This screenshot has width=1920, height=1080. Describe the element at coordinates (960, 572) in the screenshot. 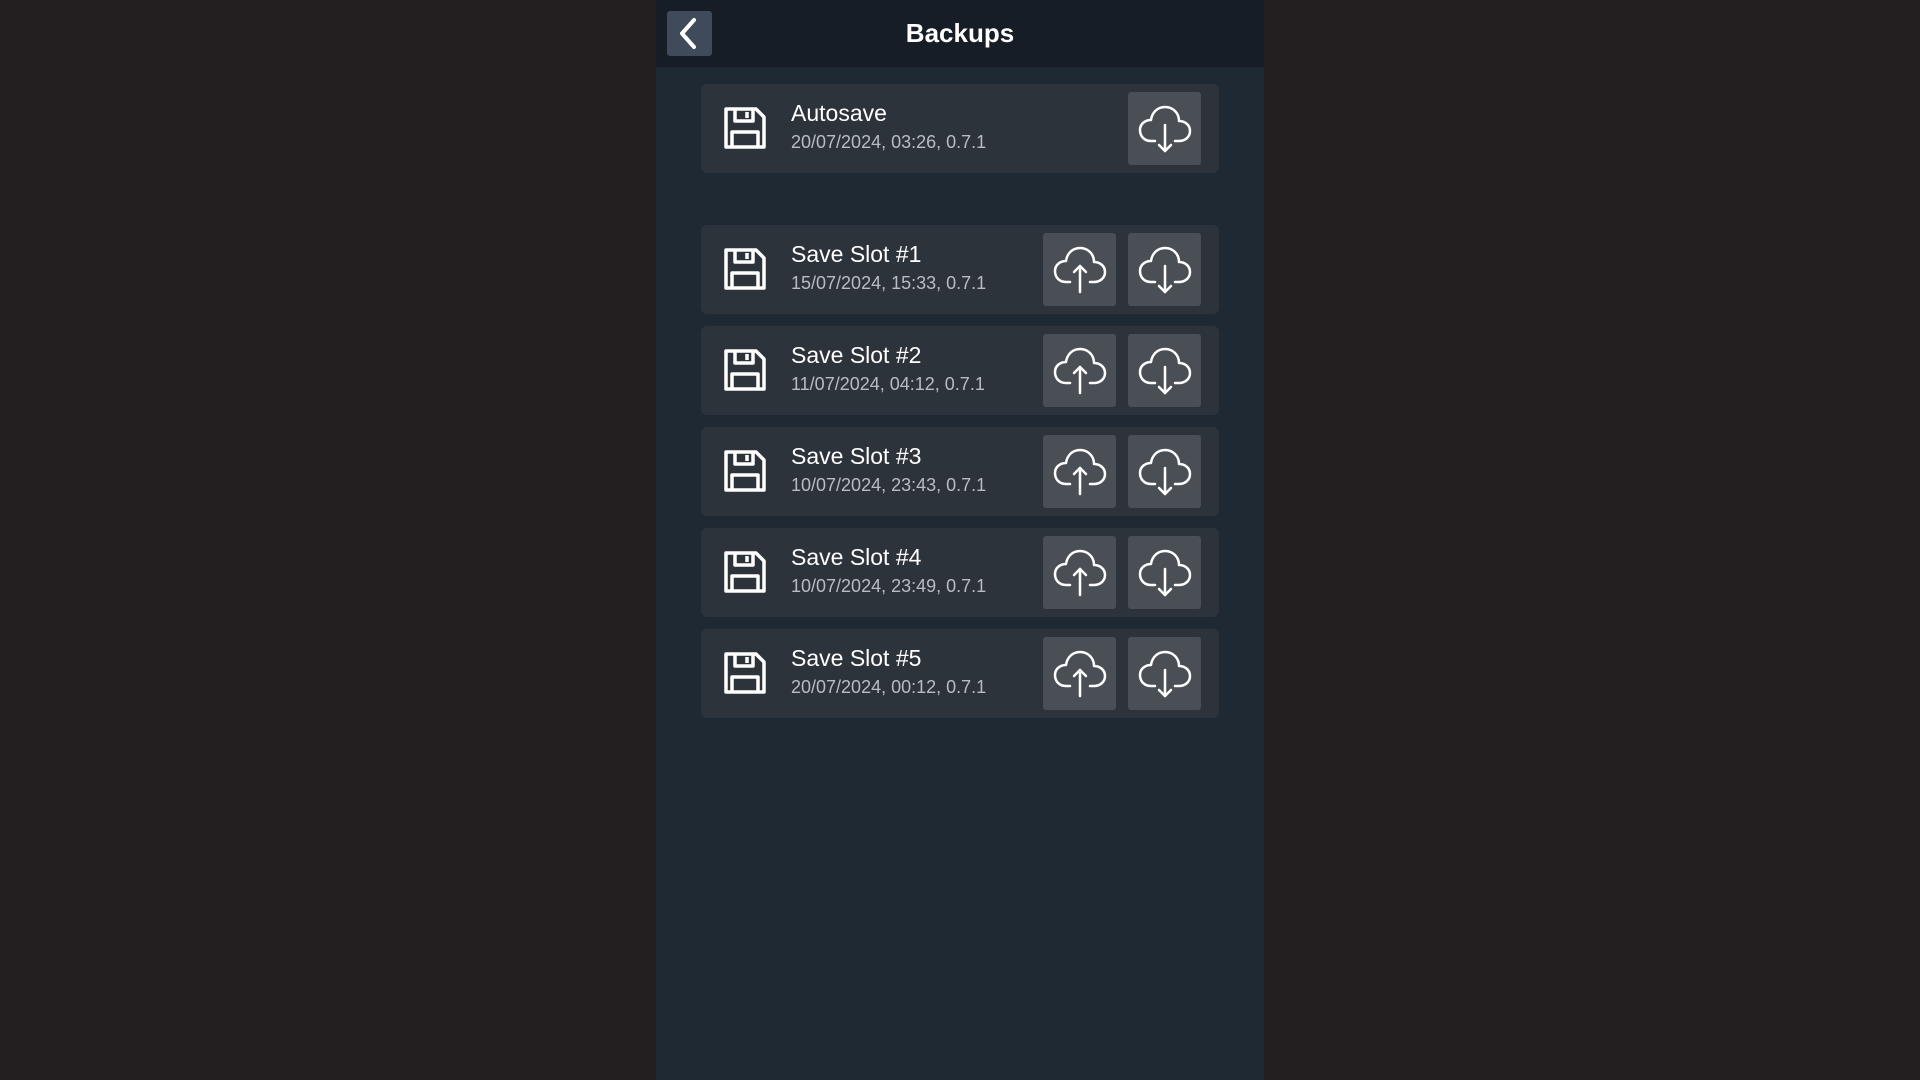

I see `save-slot-card: Save Slot #4 10/07/2024, 23:49, 0.7.1` at that location.